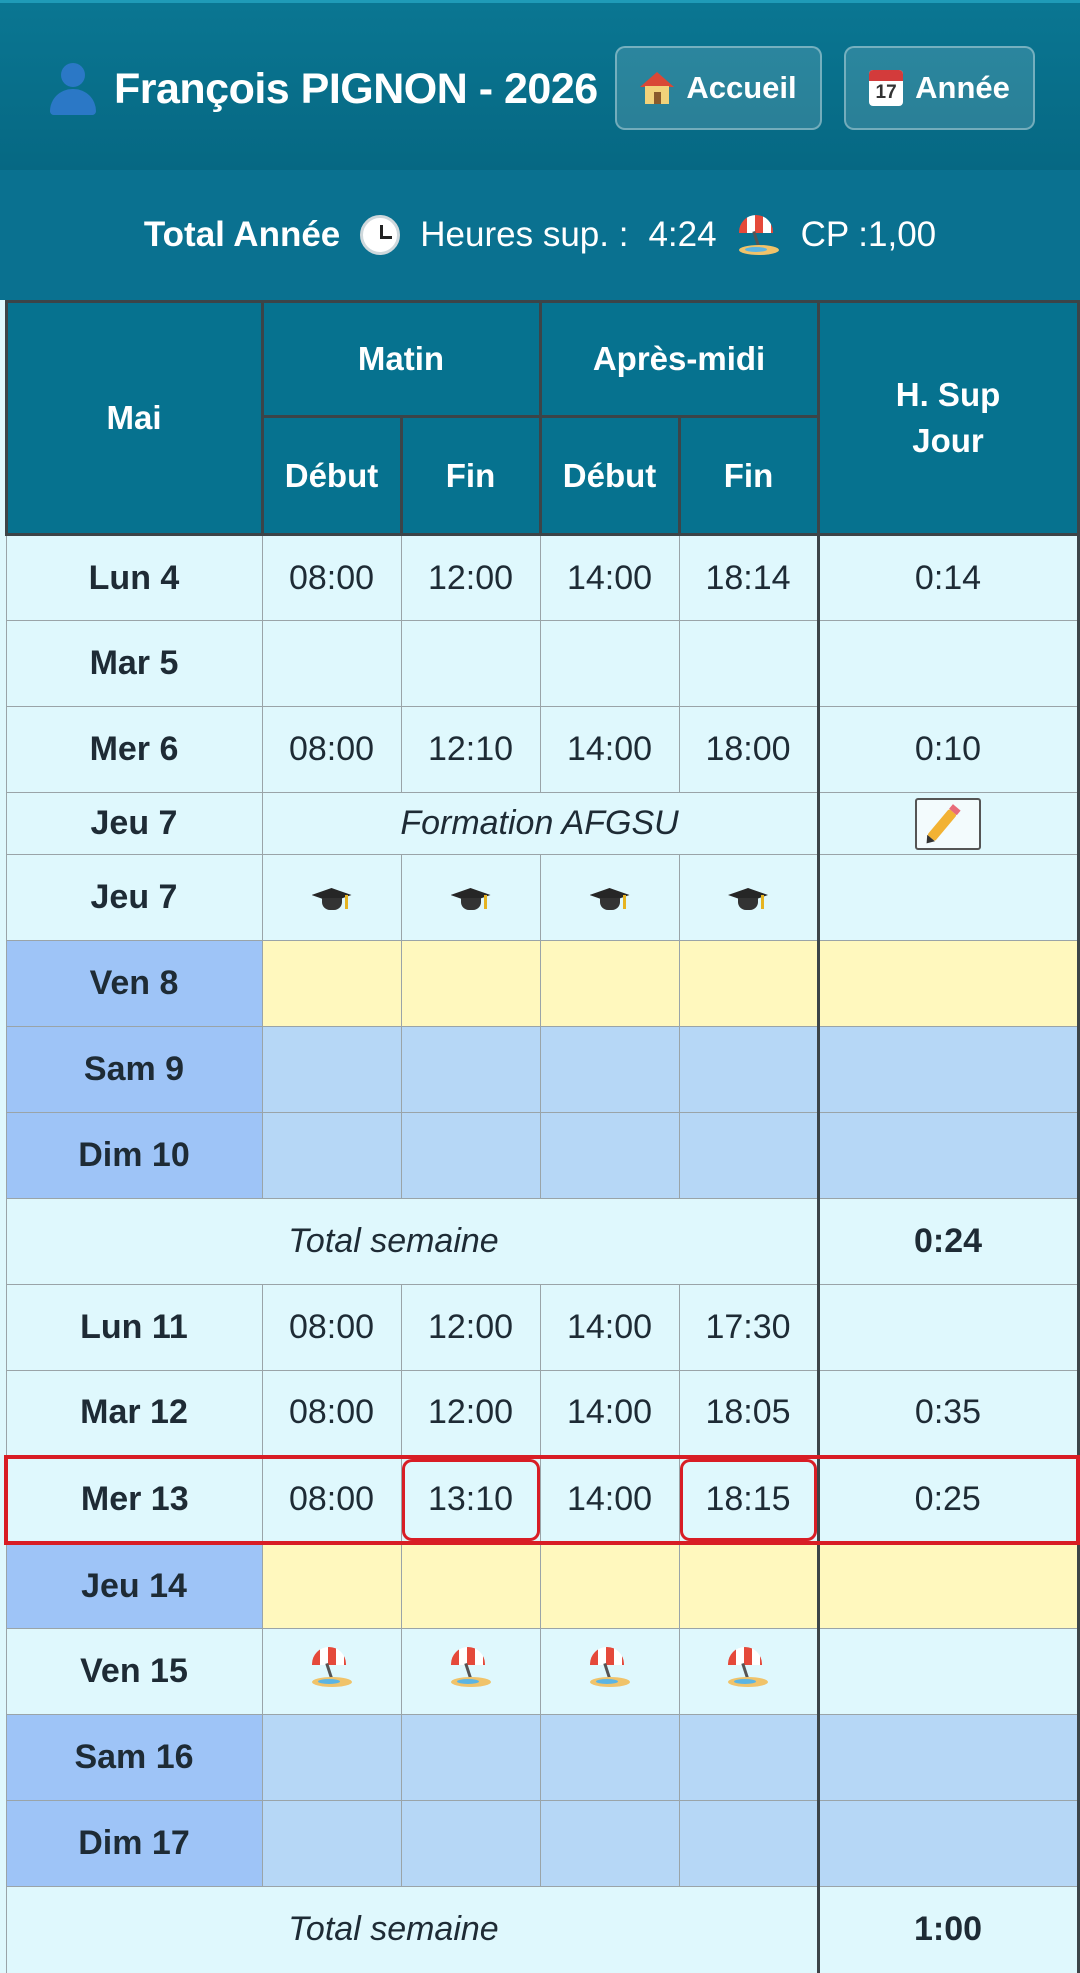 This screenshot has width=1080, height=1973. I want to click on home-button-label: Accueil, so click(741, 87).